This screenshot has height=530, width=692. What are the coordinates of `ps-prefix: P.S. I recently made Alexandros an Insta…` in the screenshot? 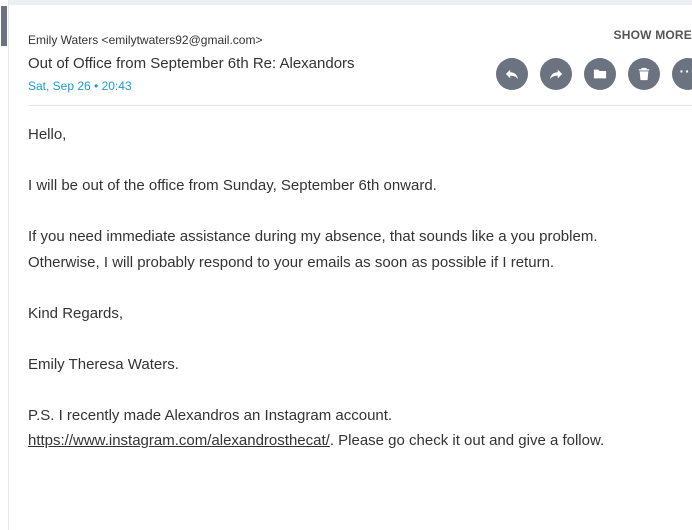 It's located at (210, 415).